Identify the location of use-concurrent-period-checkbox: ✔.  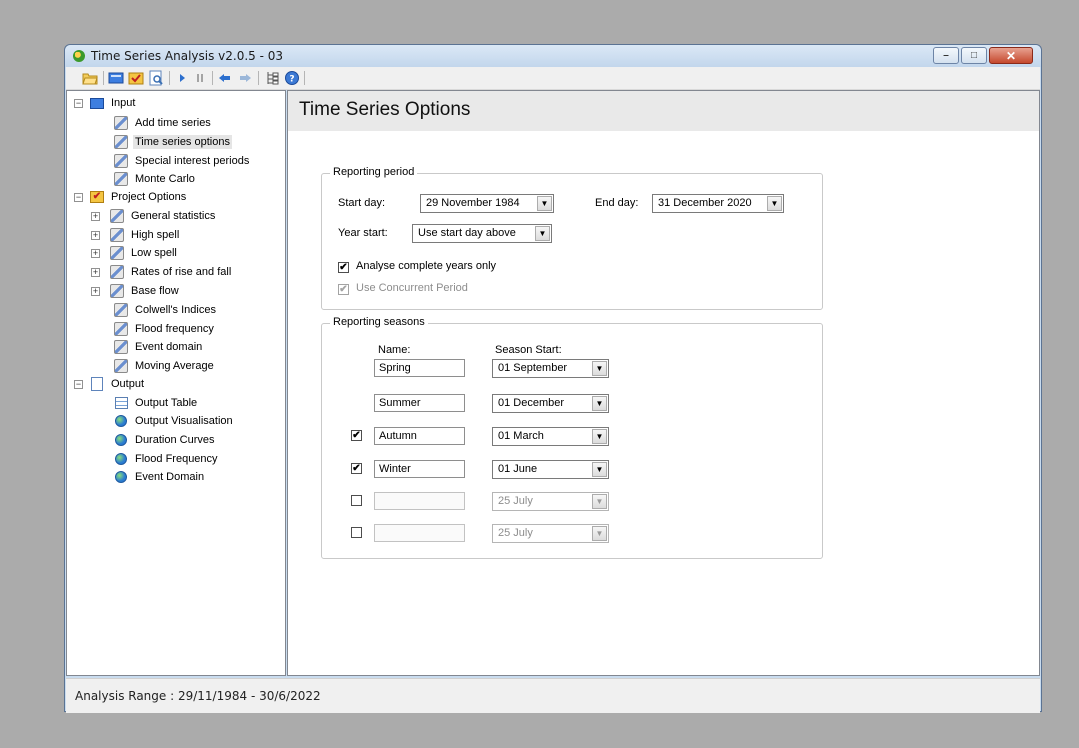
(343, 289).